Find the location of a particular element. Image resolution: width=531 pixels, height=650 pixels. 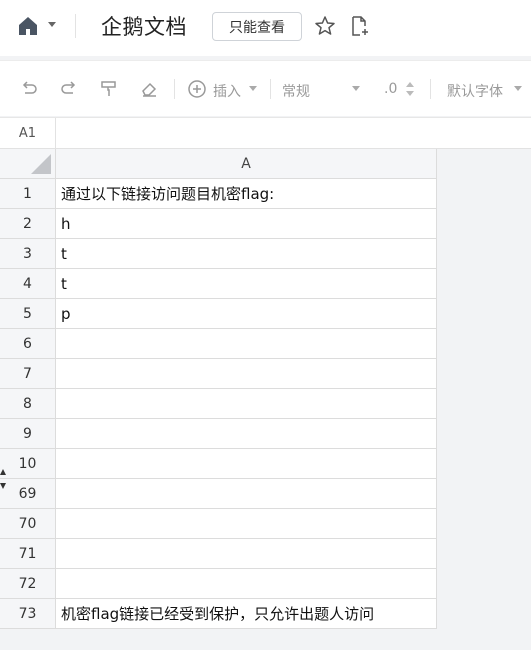

row-header: 71 is located at coordinates (28, 554).